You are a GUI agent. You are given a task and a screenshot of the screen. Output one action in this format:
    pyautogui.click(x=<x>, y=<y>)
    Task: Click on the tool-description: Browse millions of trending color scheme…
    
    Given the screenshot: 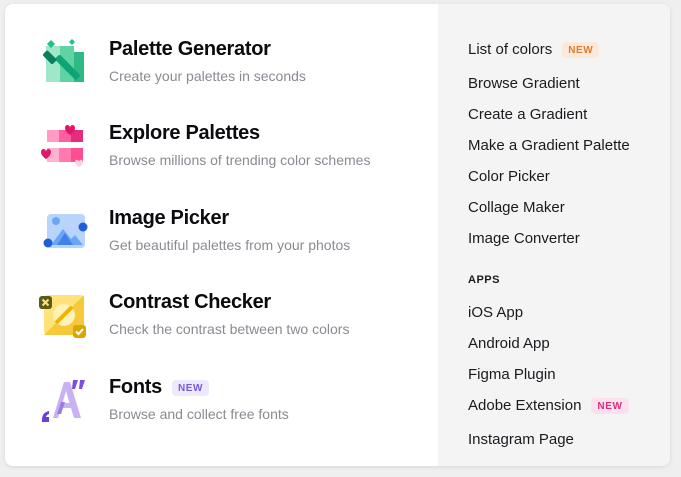 What is the action you would take?
    pyautogui.click(x=240, y=160)
    